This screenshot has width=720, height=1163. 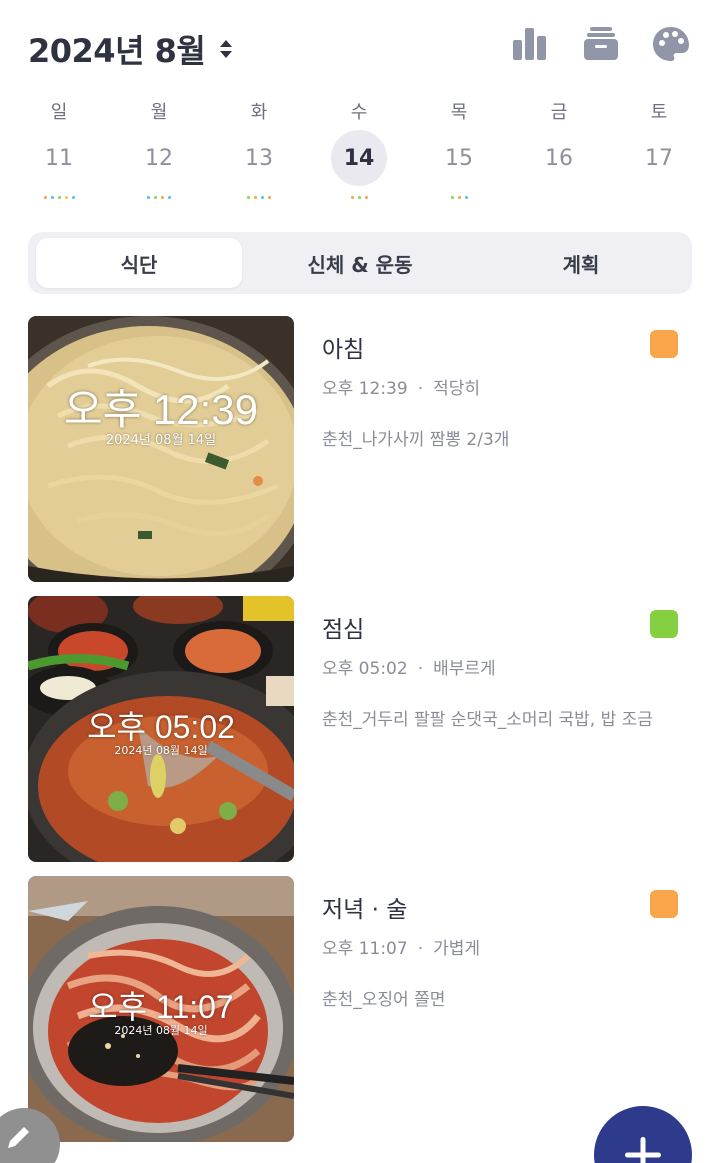 What do you see at coordinates (360, 46) in the screenshot?
I see `header: 2024년 8월` at bounding box center [360, 46].